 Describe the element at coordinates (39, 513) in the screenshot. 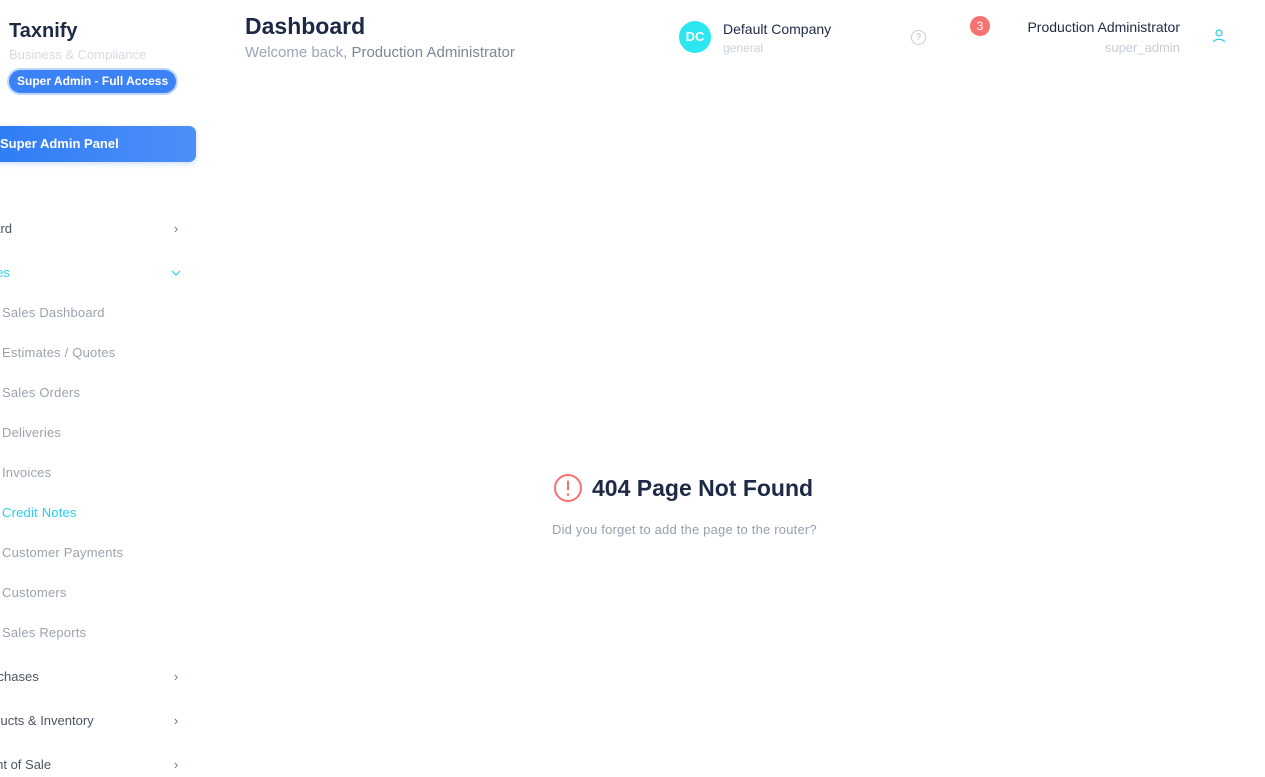

I see `sub-item-credit-notes: Credit Notes` at that location.